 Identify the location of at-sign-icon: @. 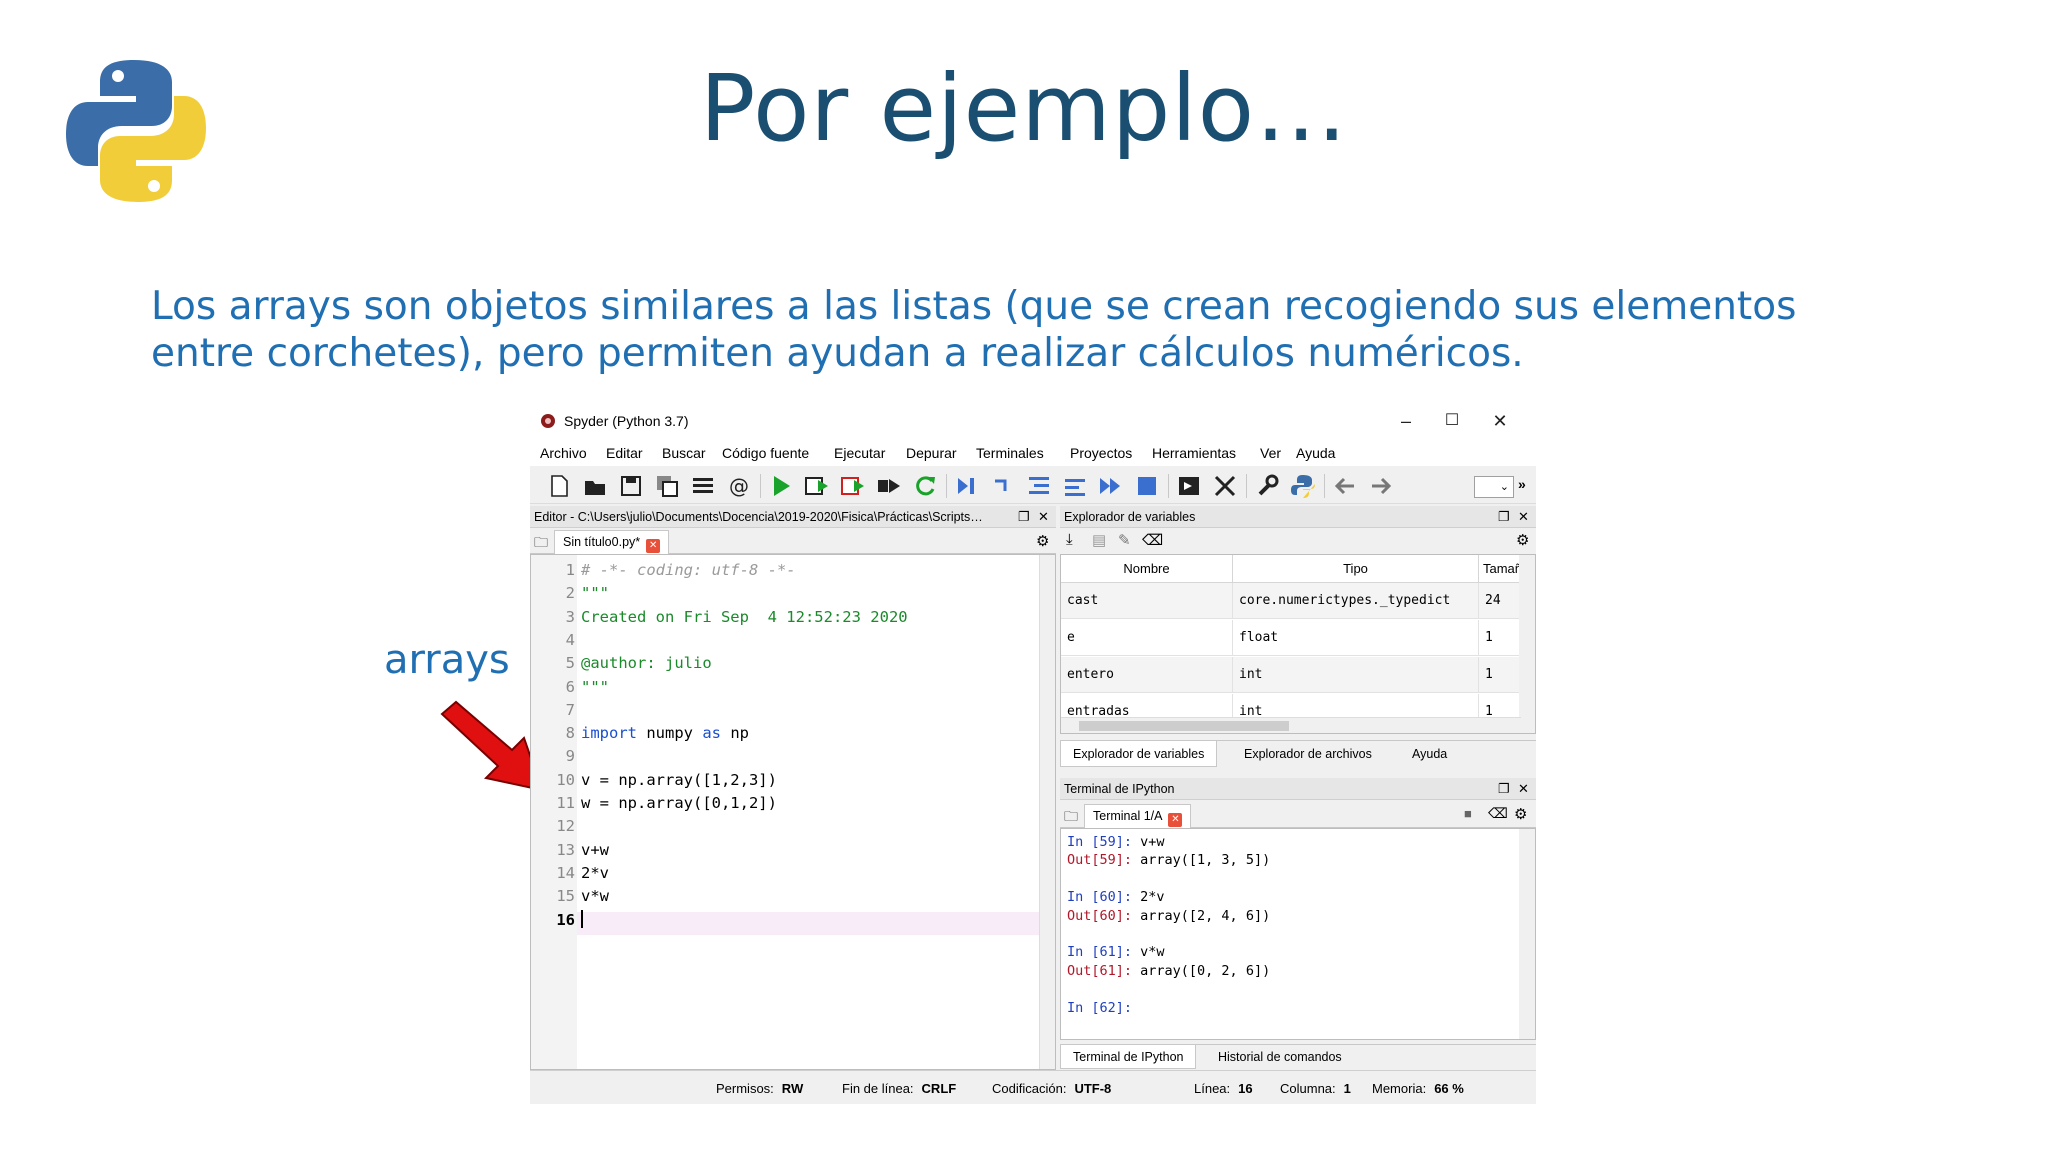
(739, 486).